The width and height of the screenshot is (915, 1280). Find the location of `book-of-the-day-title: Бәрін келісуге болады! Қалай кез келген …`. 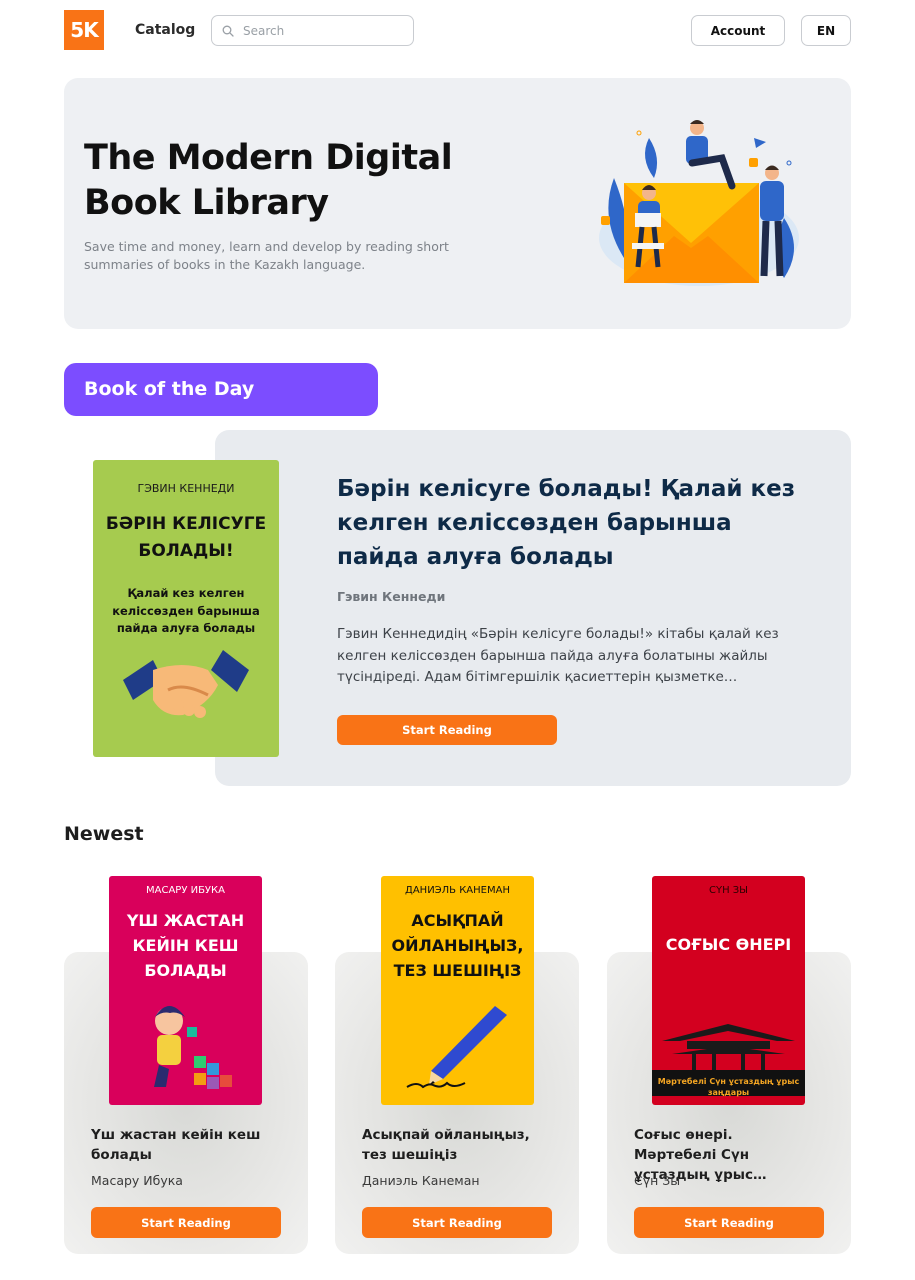

book-of-the-day-title: Бәрін келісуге болады! Қалай кез келген … is located at coordinates (577, 523).